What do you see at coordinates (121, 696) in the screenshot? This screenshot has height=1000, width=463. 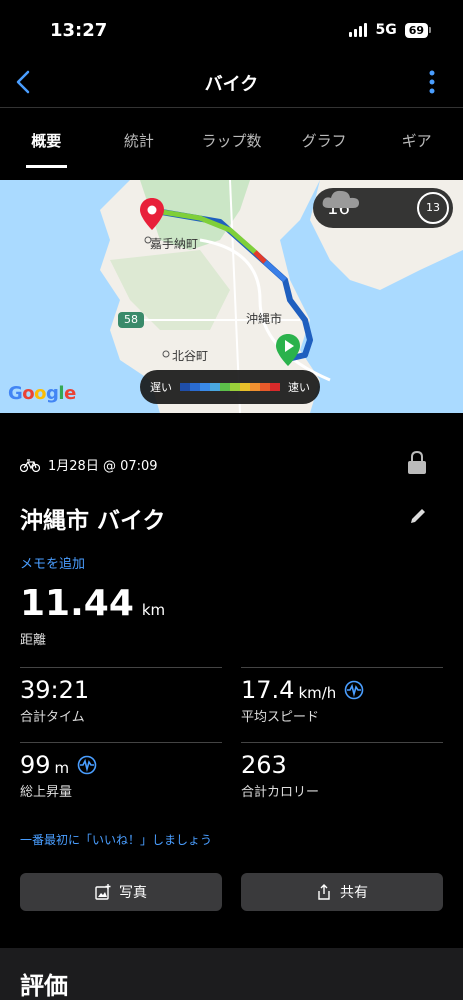 I see `stat-total-time: 39:21 合計タイム` at bounding box center [121, 696].